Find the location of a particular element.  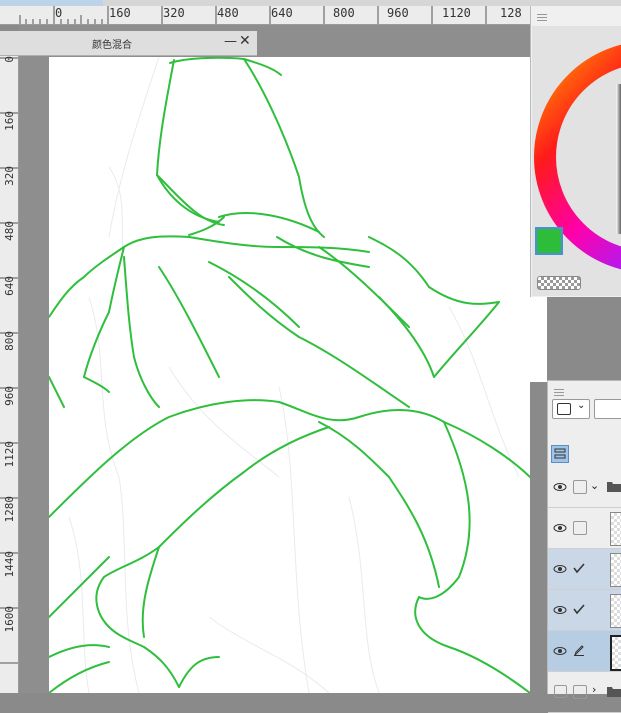

square-icon is located at coordinates (564, 409).